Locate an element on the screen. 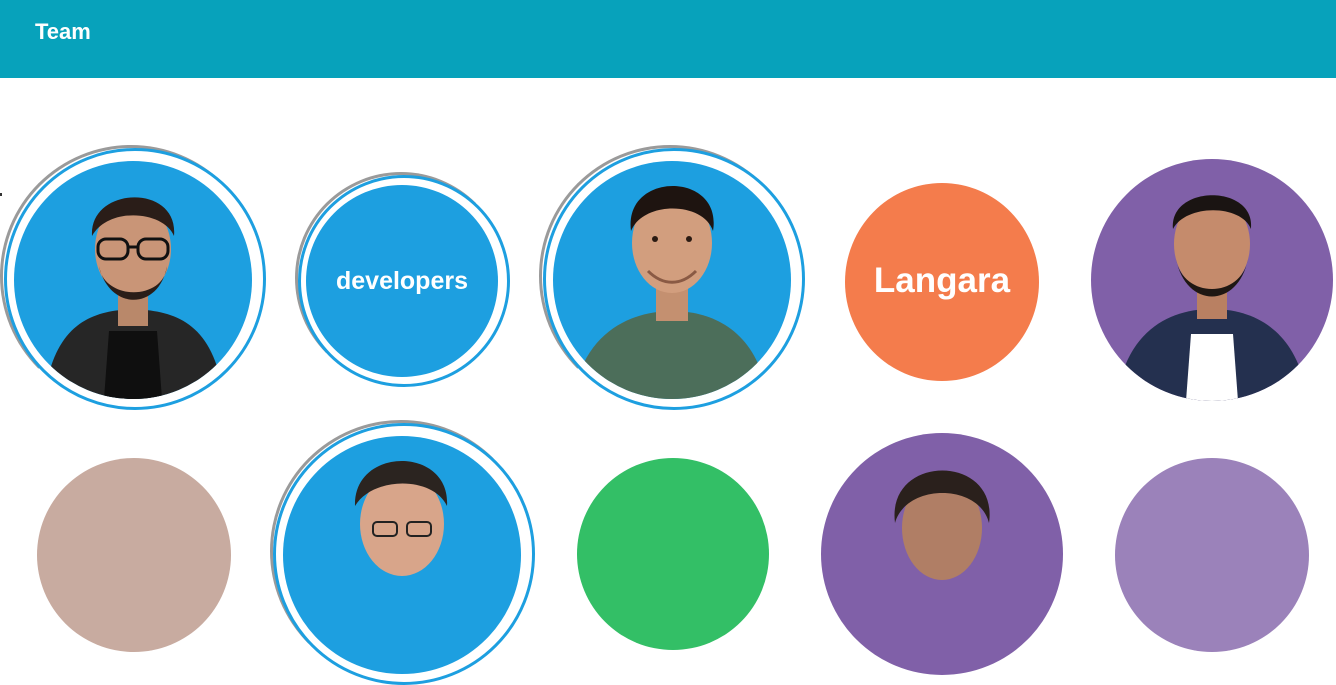 This screenshot has height=685, width=1336. langara-label: Langara is located at coordinates (942, 280).